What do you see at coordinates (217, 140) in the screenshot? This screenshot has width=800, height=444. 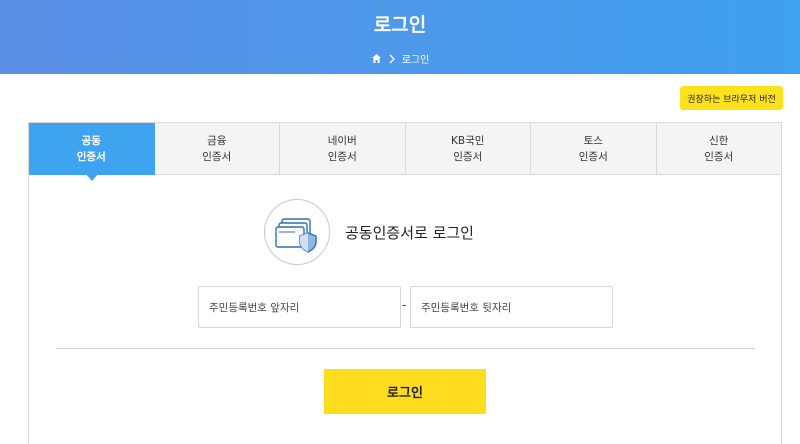 I see `tab-label-line1: 금융` at bounding box center [217, 140].